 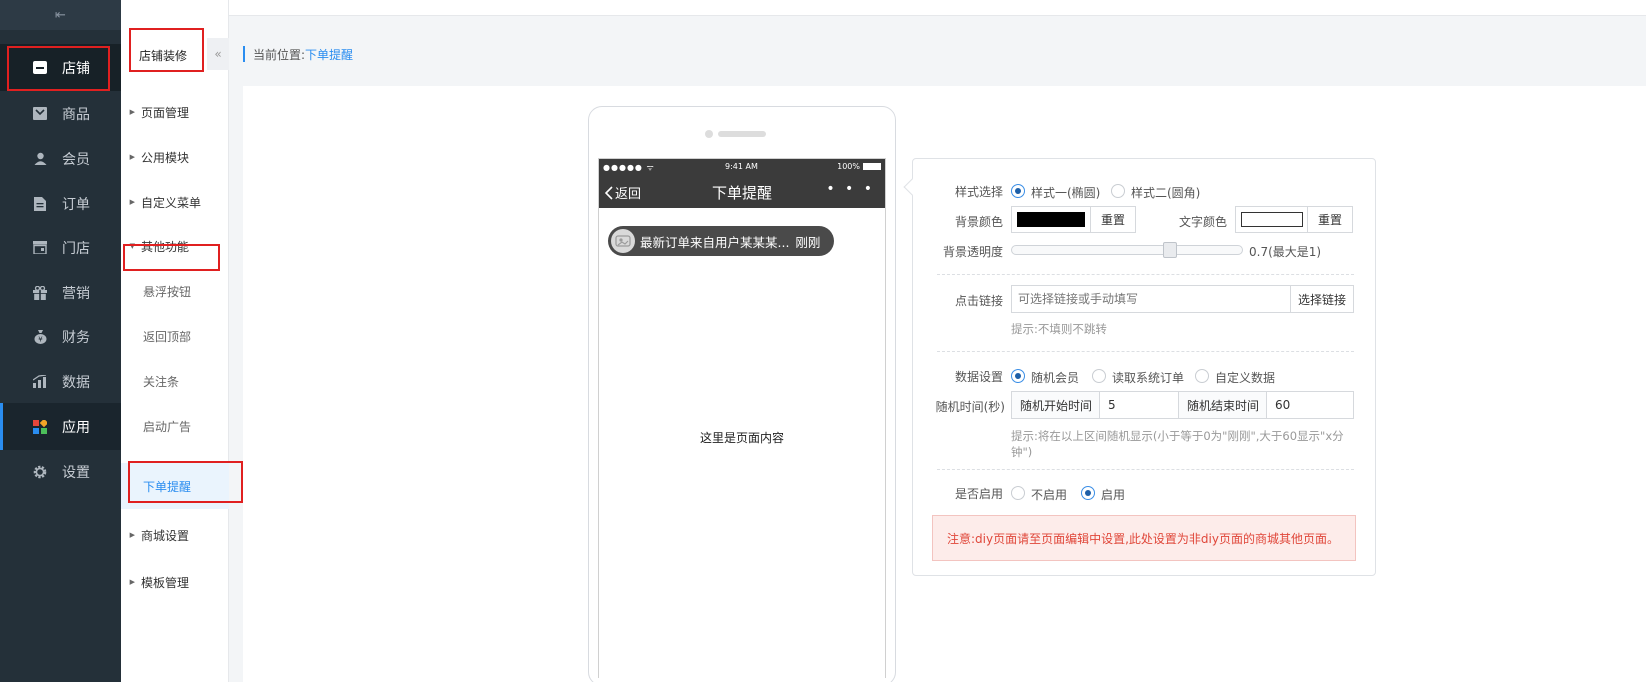 What do you see at coordinates (1310, 405) in the screenshot?
I see `end-time-input: 60` at bounding box center [1310, 405].